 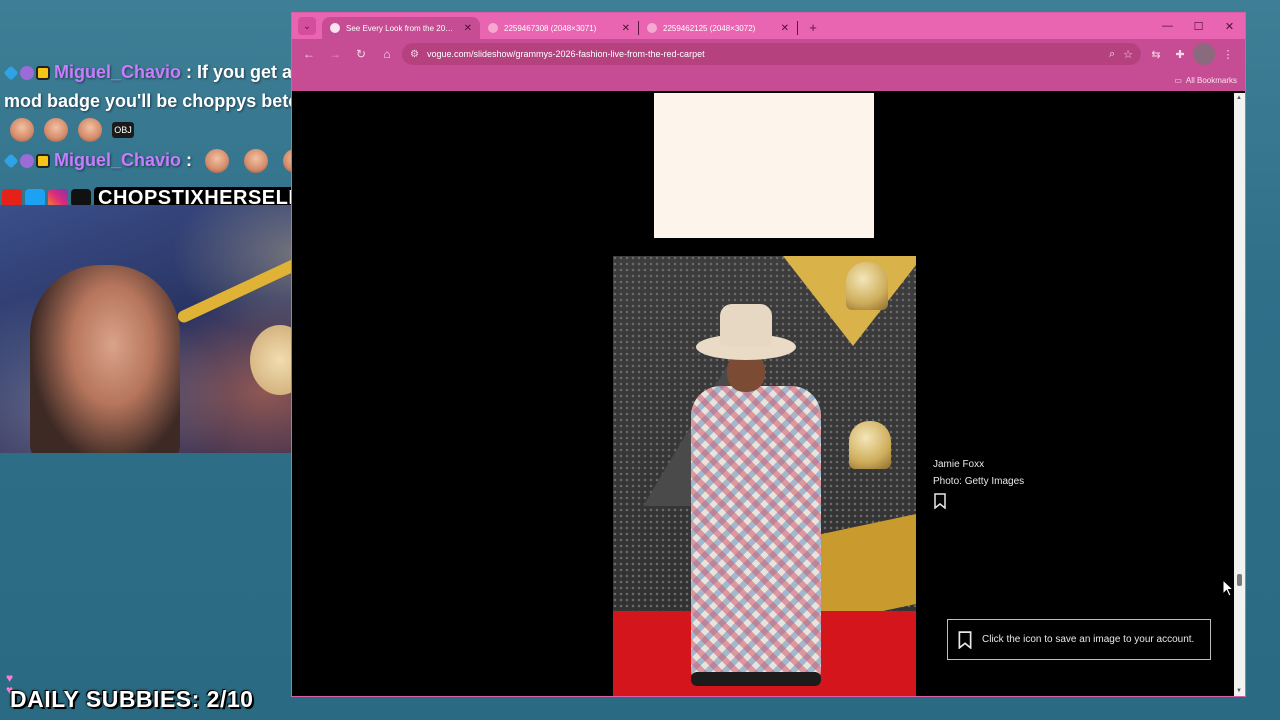 I want to click on vertical-scrollbar: ▲ ▼, so click(x=1239, y=394).